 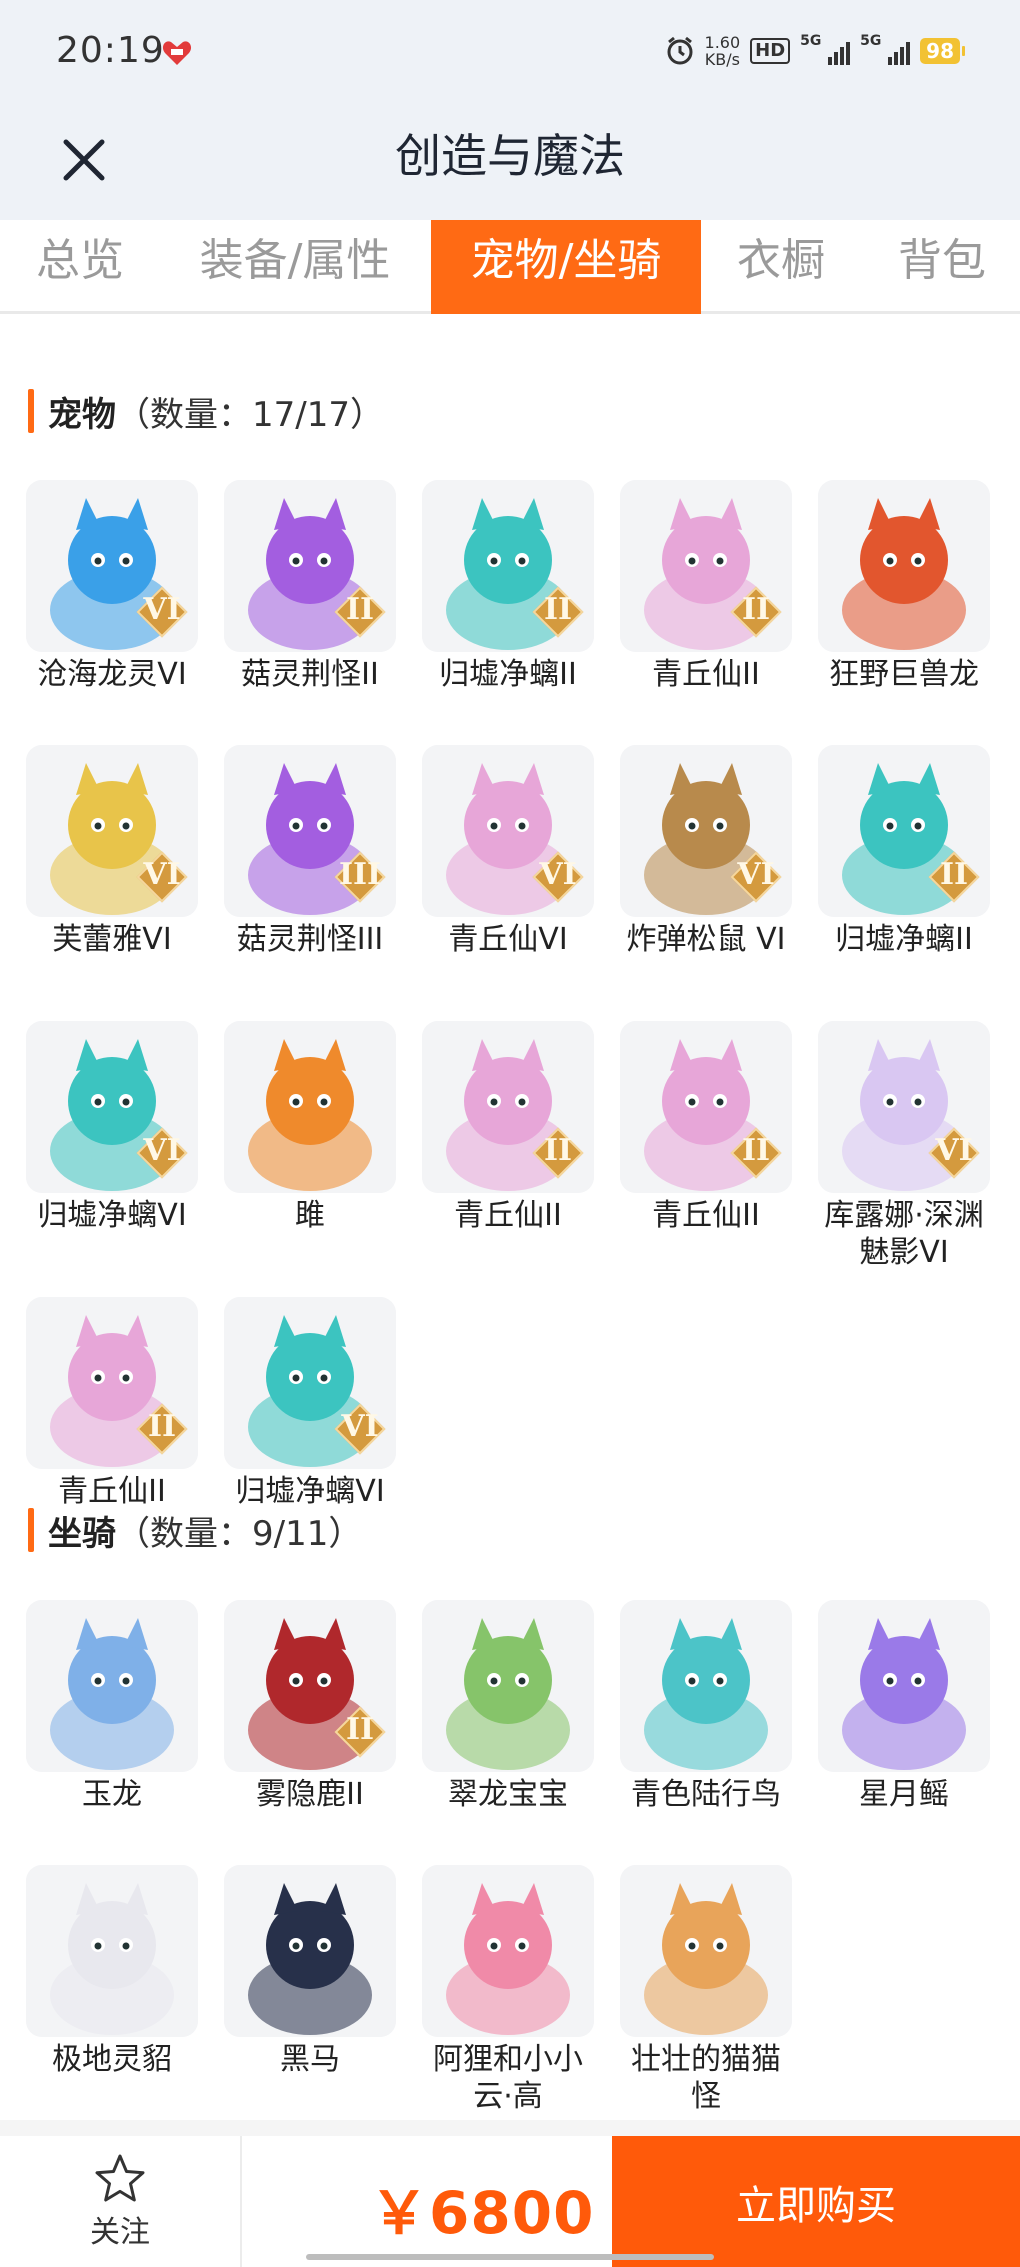 What do you see at coordinates (310, 1686) in the screenshot?
I see `mount-thumbnail: II` at bounding box center [310, 1686].